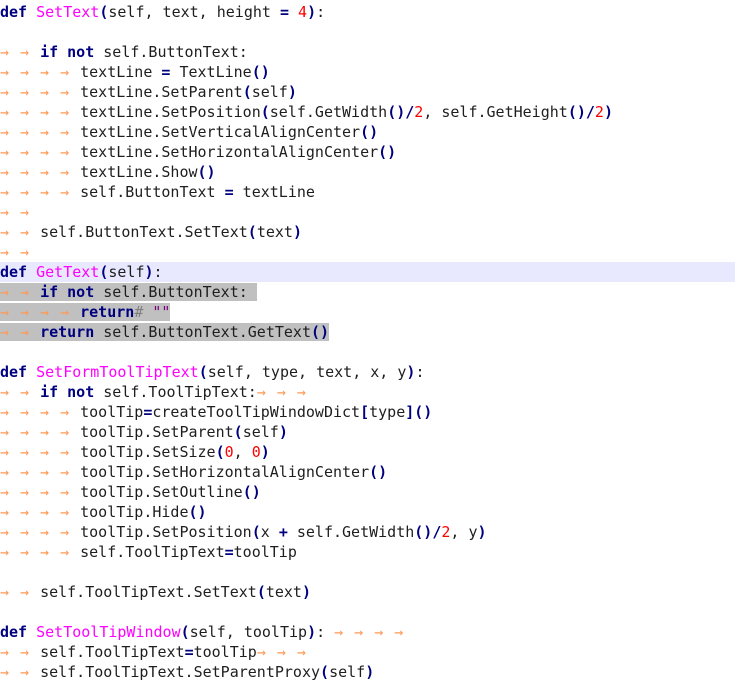 This screenshot has height=690, width=735. What do you see at coordinates (367, 92) in the screenshot?
I see `code-line: →→→→textLine.SetParent(self)` at bounding box center [367, 92].